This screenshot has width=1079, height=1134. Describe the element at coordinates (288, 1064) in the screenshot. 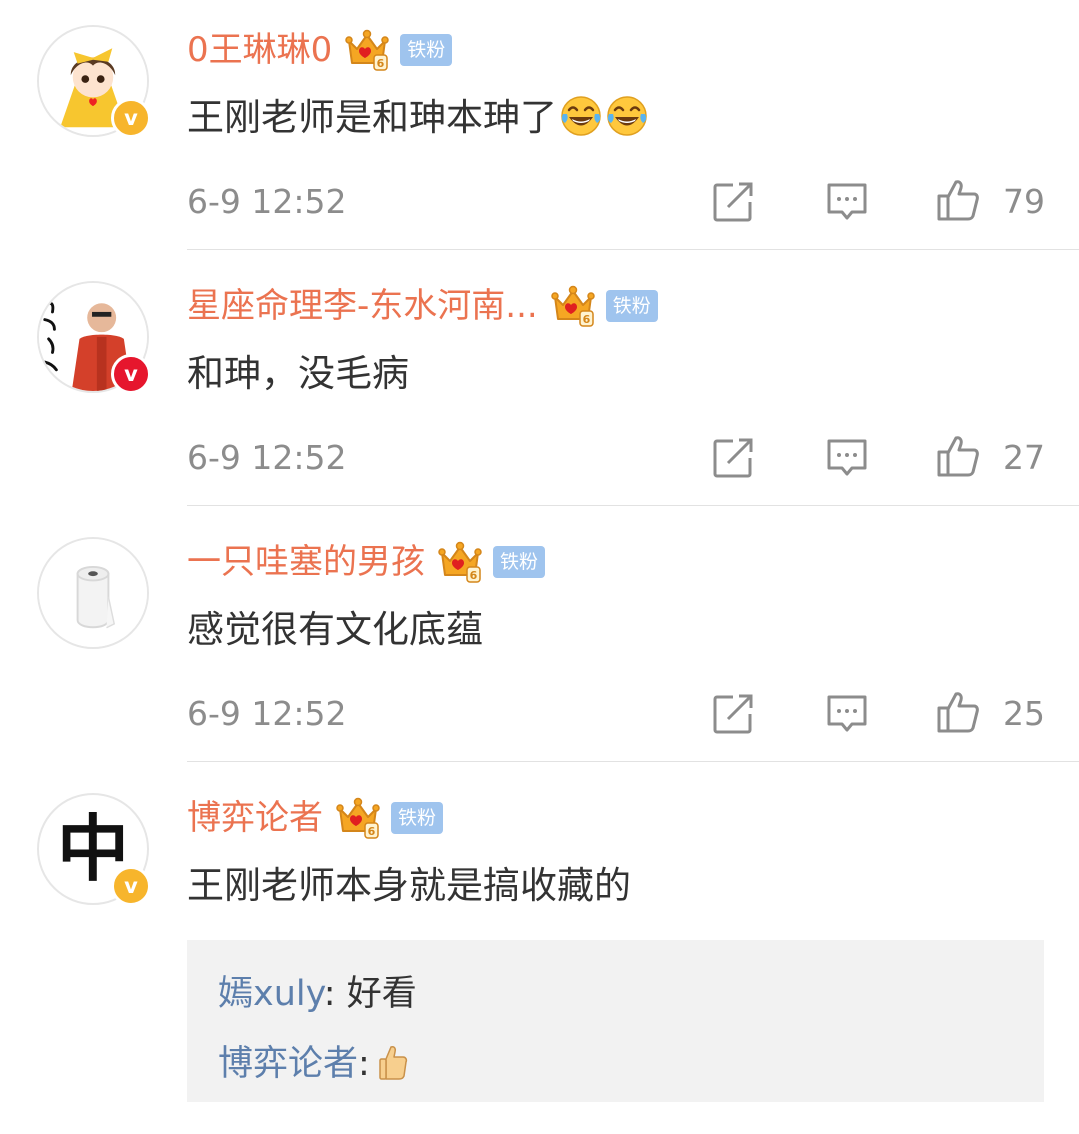

I see `reply-username: 博弈论者` at that location.